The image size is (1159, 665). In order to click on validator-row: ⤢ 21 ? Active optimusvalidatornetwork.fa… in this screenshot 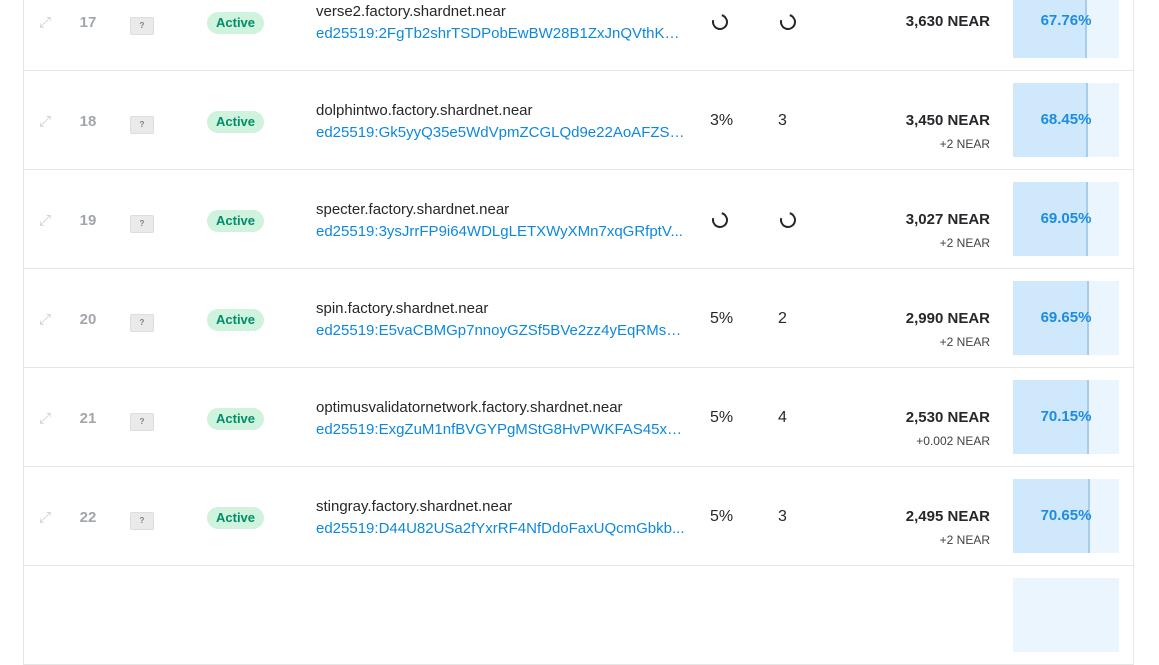, I will do `click(578, 417)`.